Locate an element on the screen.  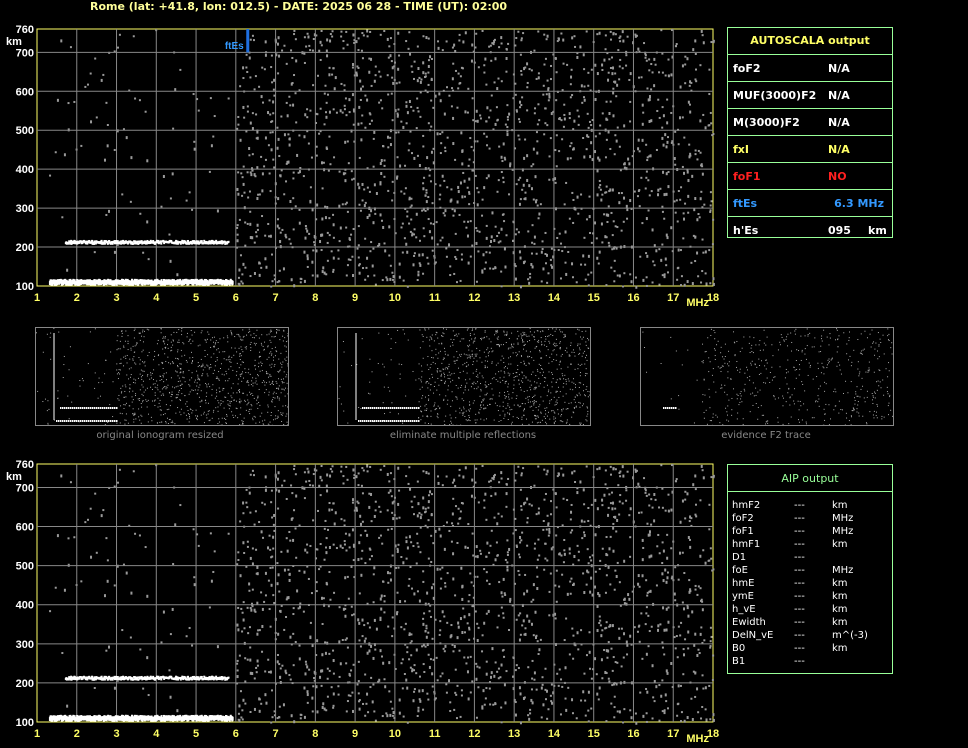
thumbnail-original is located at coordinates (162, 376).